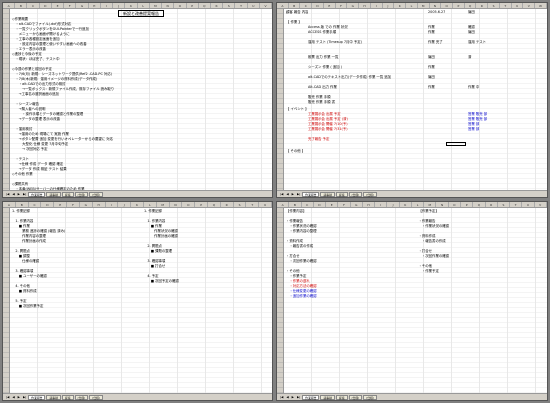 The image size is (550, 403). I want to click on selected-cell, so click(456, 144).